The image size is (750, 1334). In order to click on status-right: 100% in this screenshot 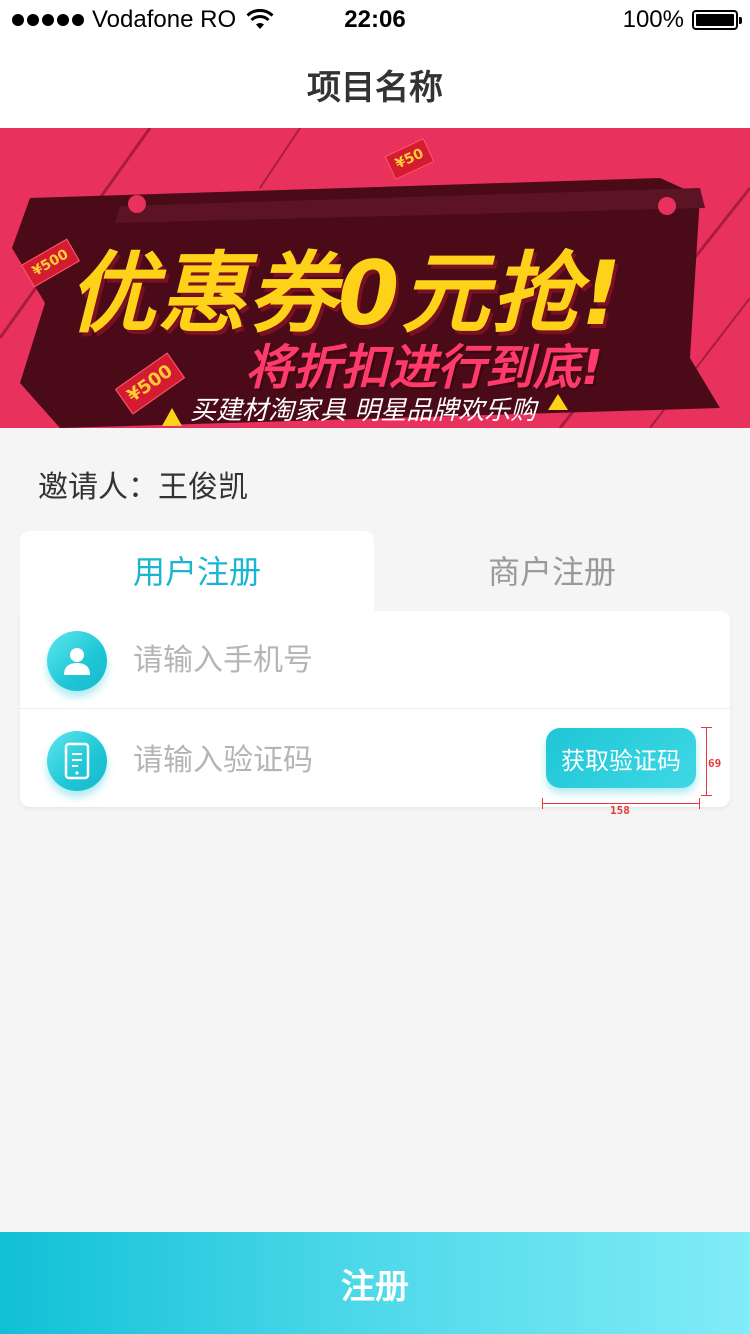, I will do `click(682, 20)`.